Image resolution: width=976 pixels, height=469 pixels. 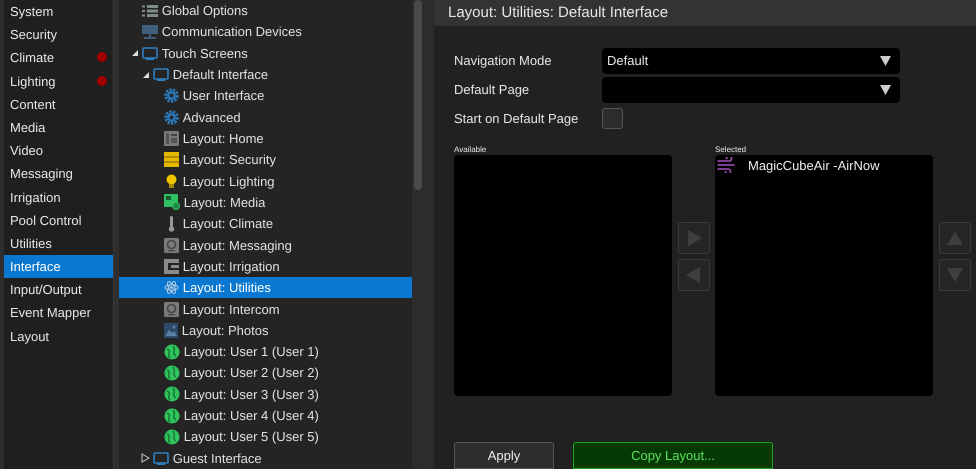 I want to click on scrollbar-thumb, so click(x=418, y=95).